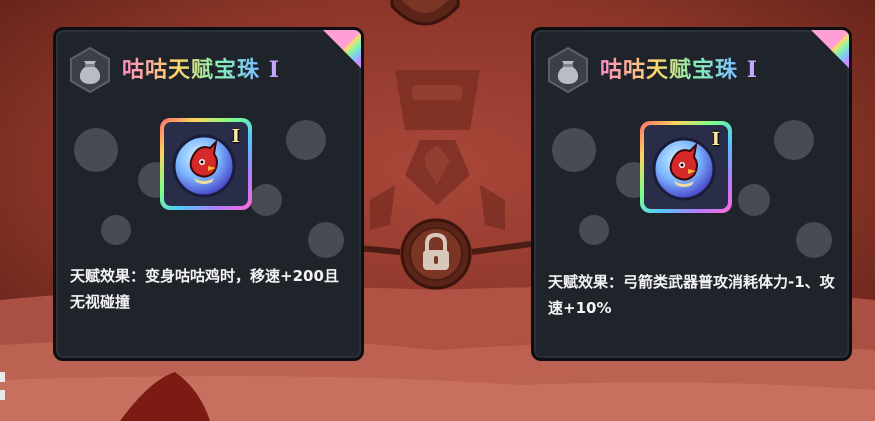 This screenshot has height=421, width=875. I want to click on lock-icon, so click(436, 254).